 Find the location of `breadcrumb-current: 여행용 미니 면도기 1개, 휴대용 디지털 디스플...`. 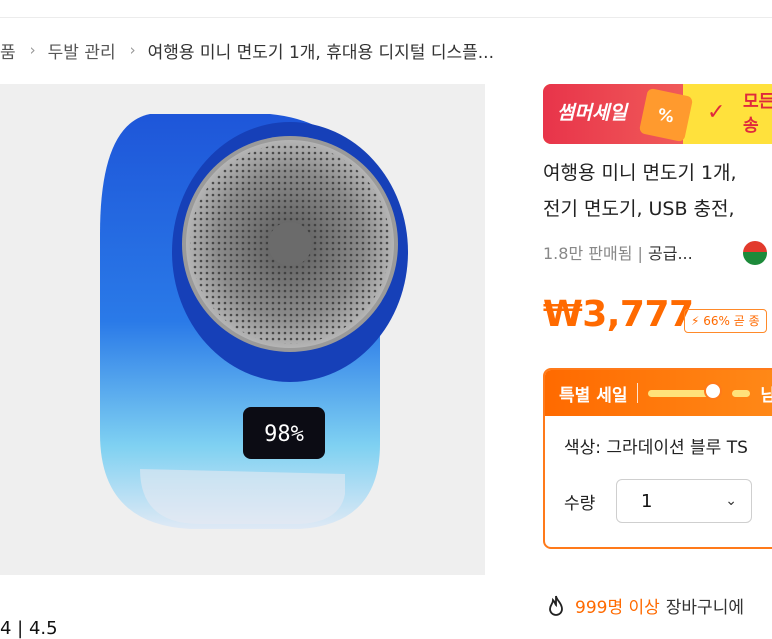

breadcrumb-current: 여행용 미니 면도기 1개, 휴대용 디지털 디스플... is located at coordinates (320, 52).